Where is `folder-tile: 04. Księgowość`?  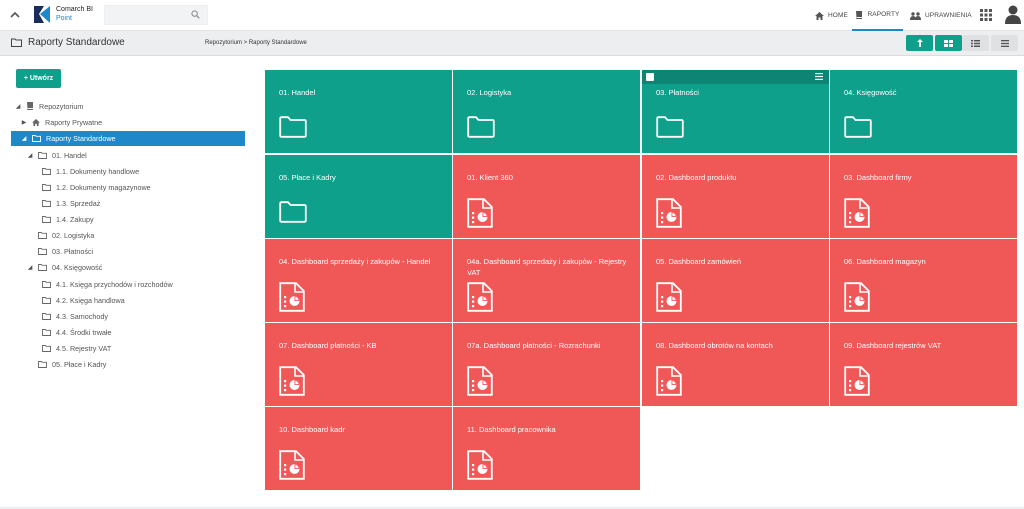 folder-tile: 04. Księgowość is located at coordinates (923, 111).